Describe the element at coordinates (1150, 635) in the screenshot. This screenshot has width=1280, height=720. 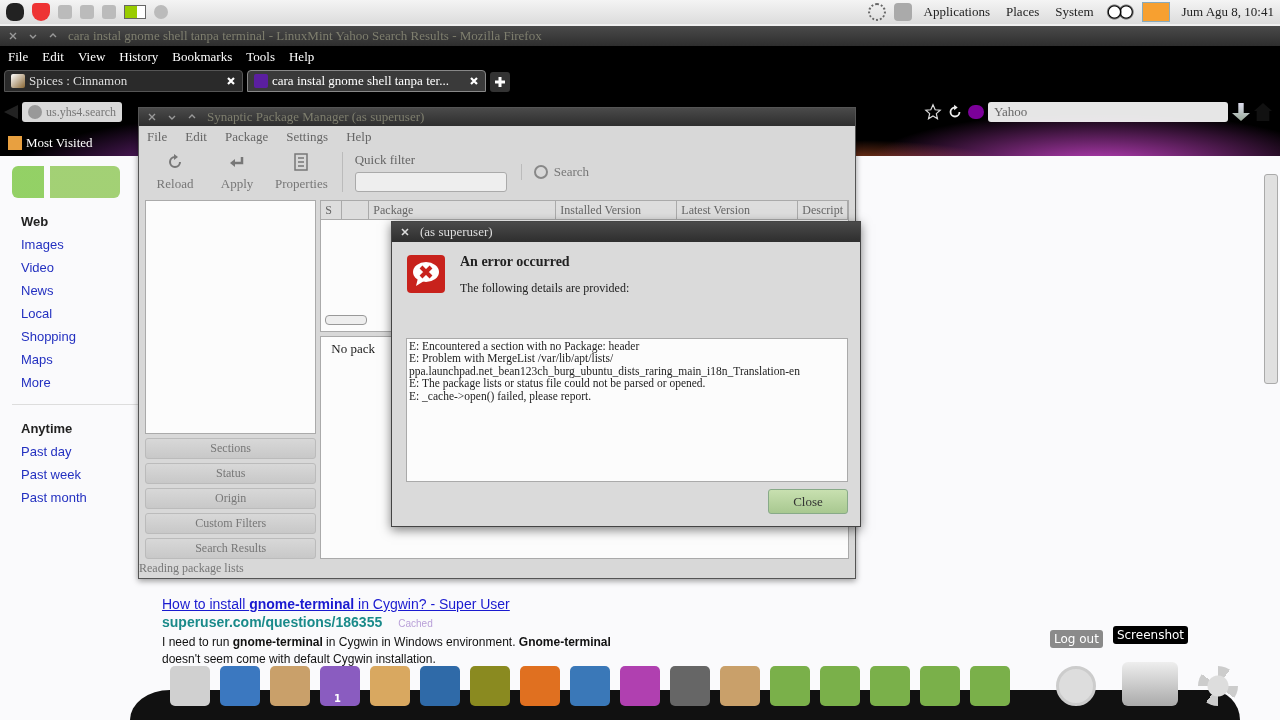
I see `tooltip: Screenshot` at that location.